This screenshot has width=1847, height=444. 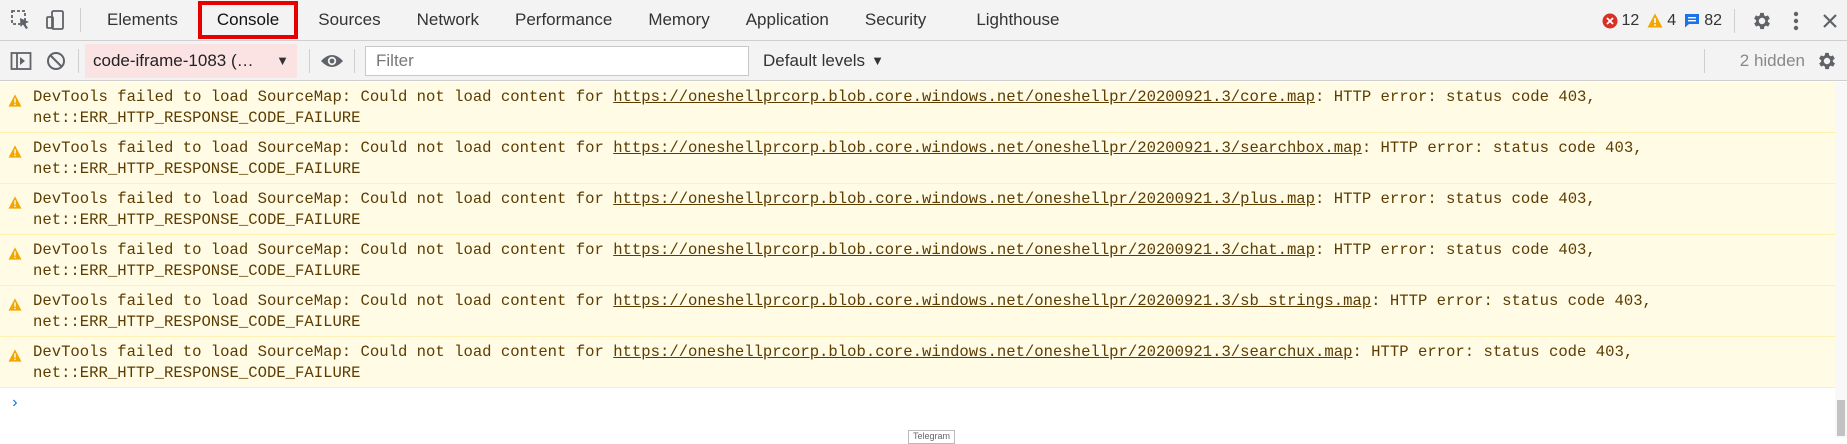 I want to click on tab-application: Application, so click(x=787, y=20).